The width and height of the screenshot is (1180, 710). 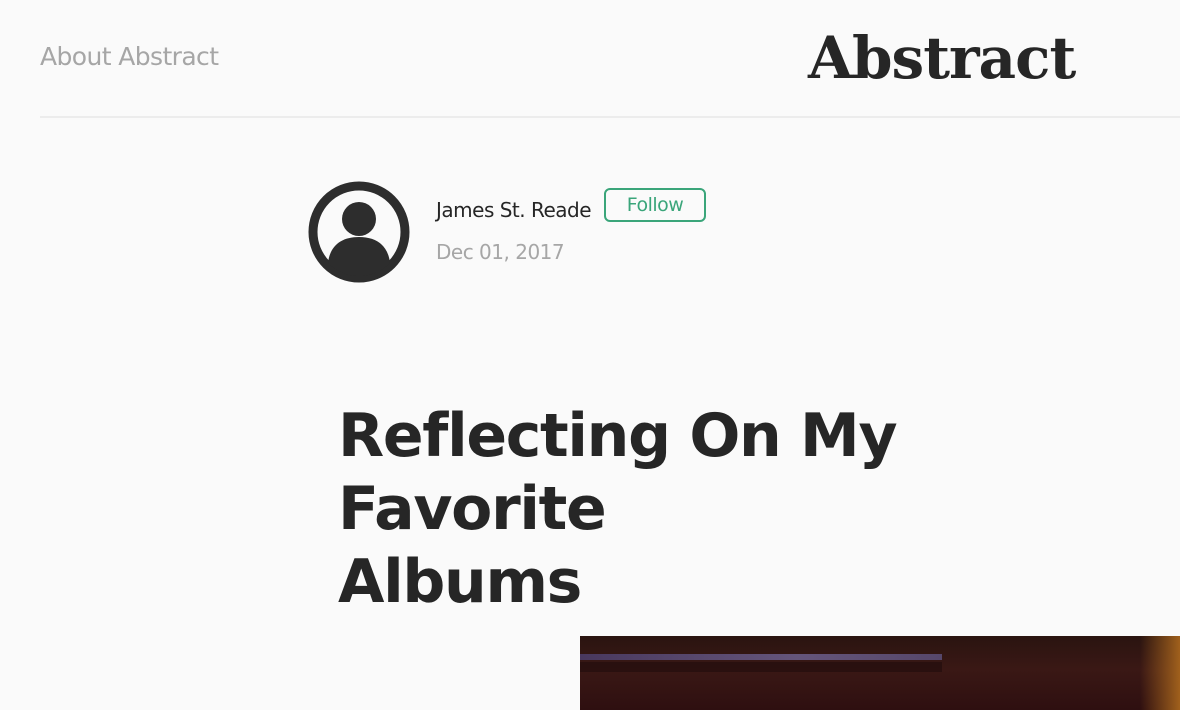 I want to click on post-title: Reflecting On My Favorite Albums, so click(x=618, y=509).